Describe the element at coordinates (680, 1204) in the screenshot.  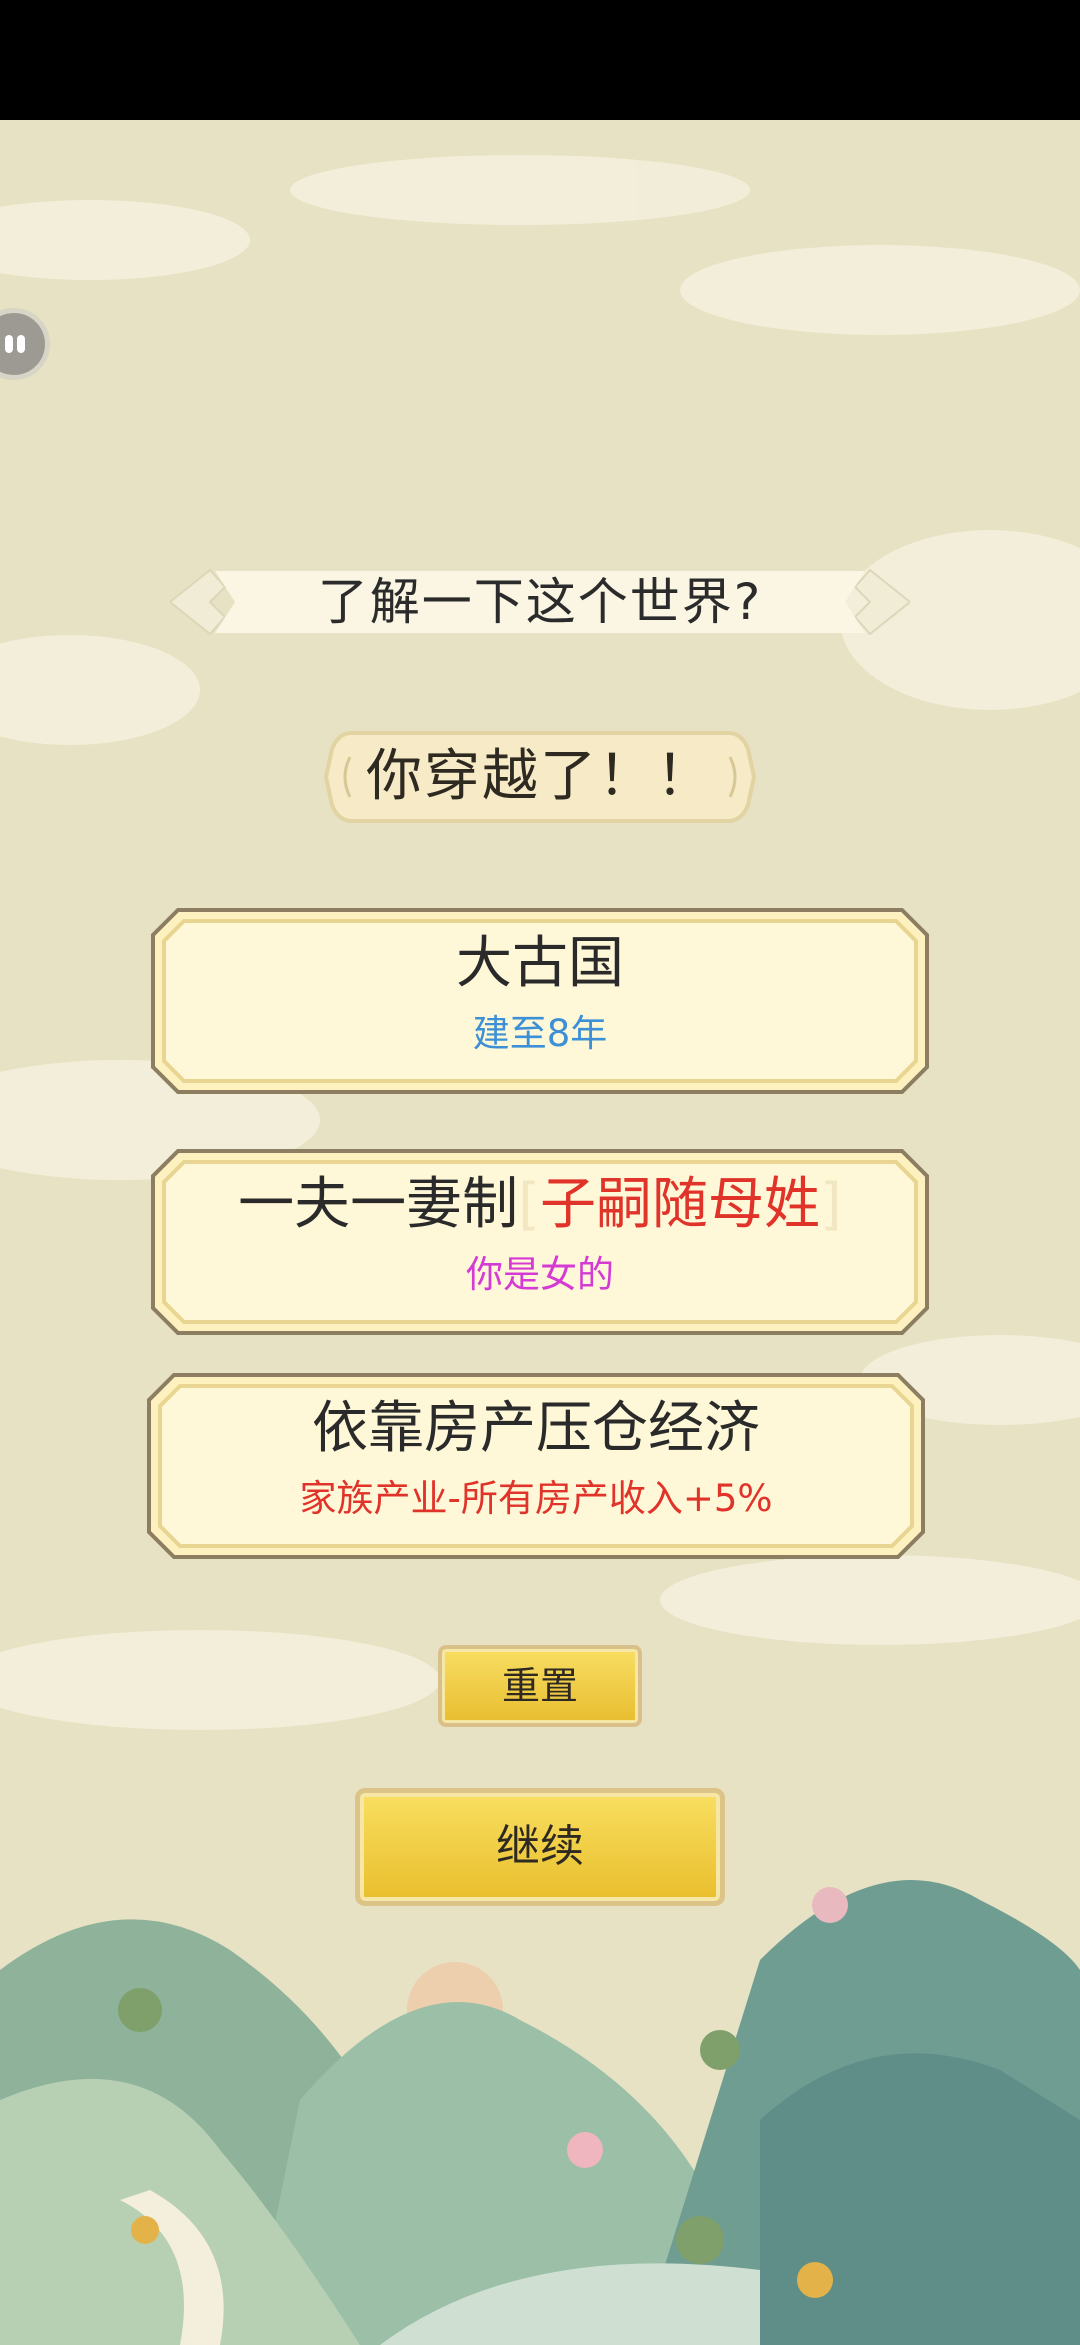
I see `card-title-highlight: 子嗣随母姓` at that location.